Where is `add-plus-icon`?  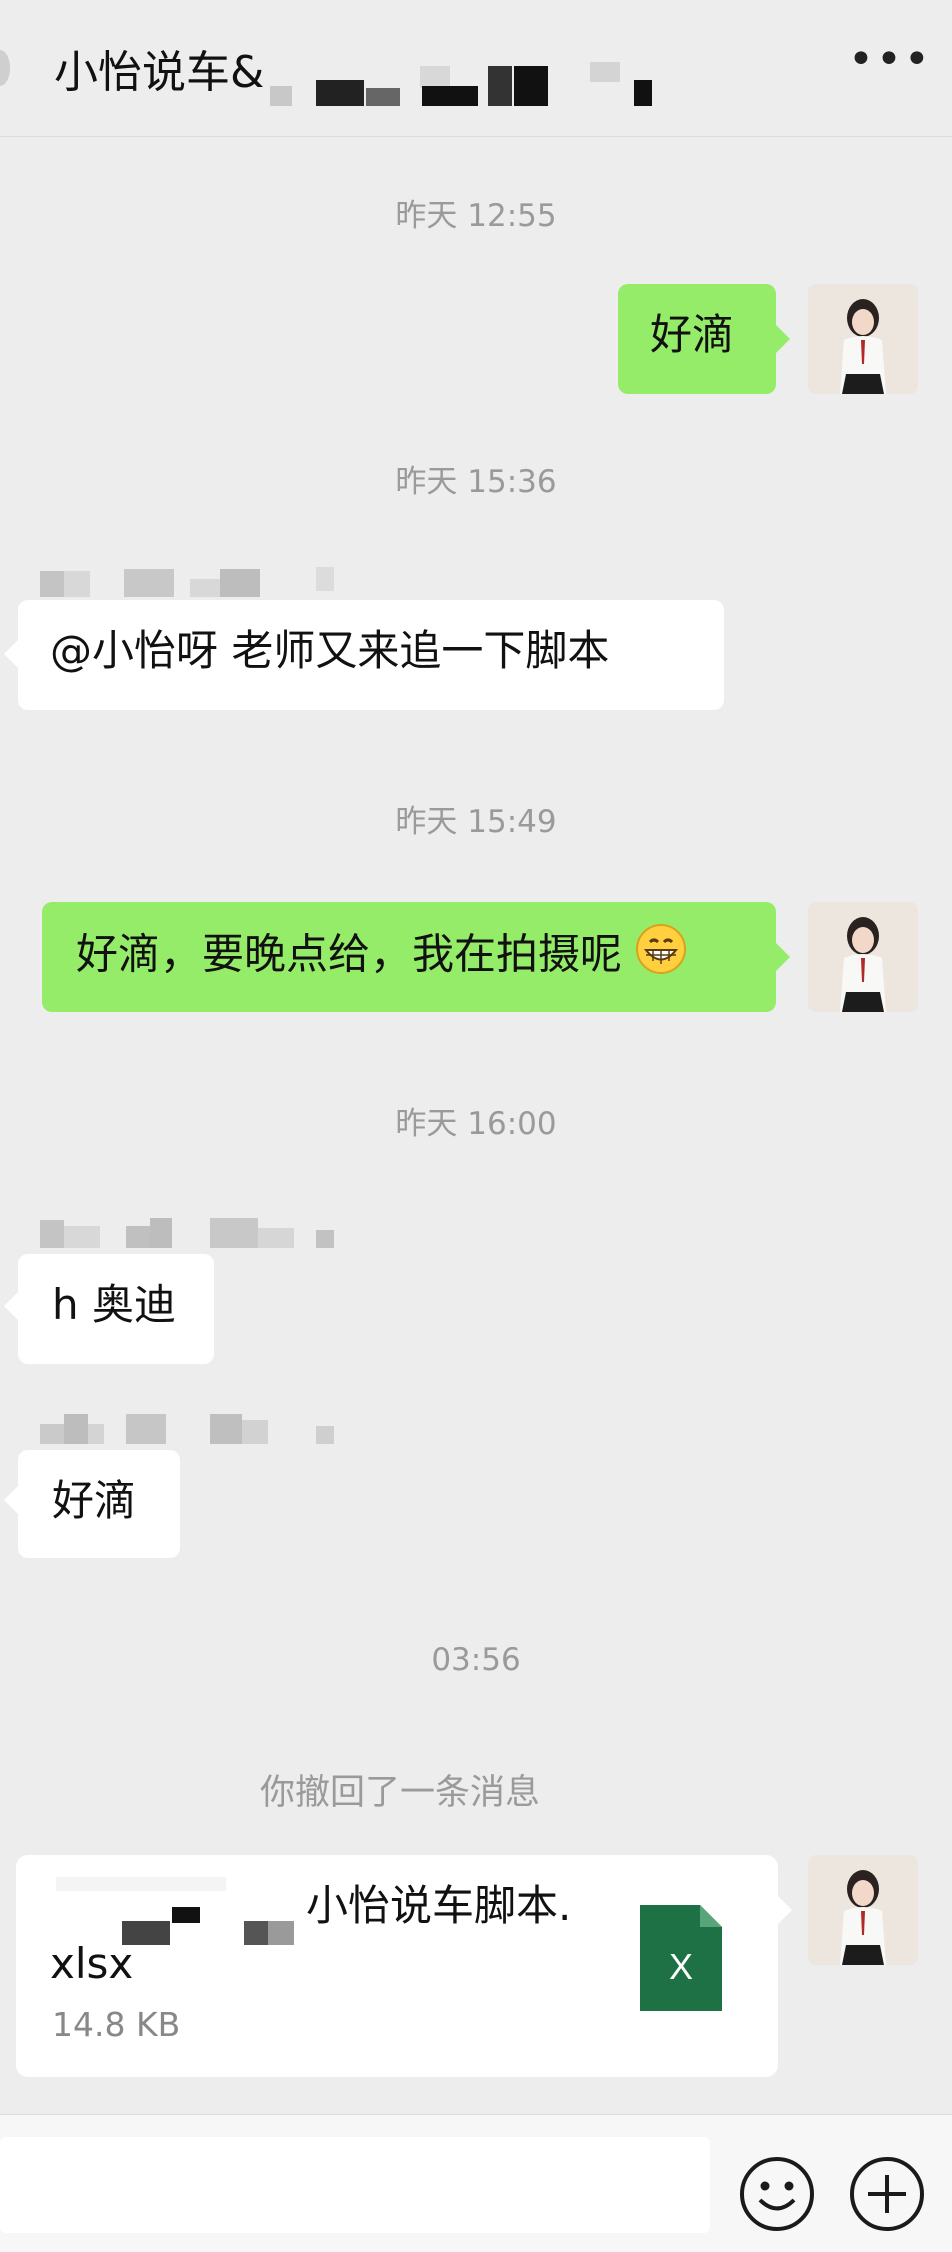 add-plus-icon is located at coordinates (887, 2196).